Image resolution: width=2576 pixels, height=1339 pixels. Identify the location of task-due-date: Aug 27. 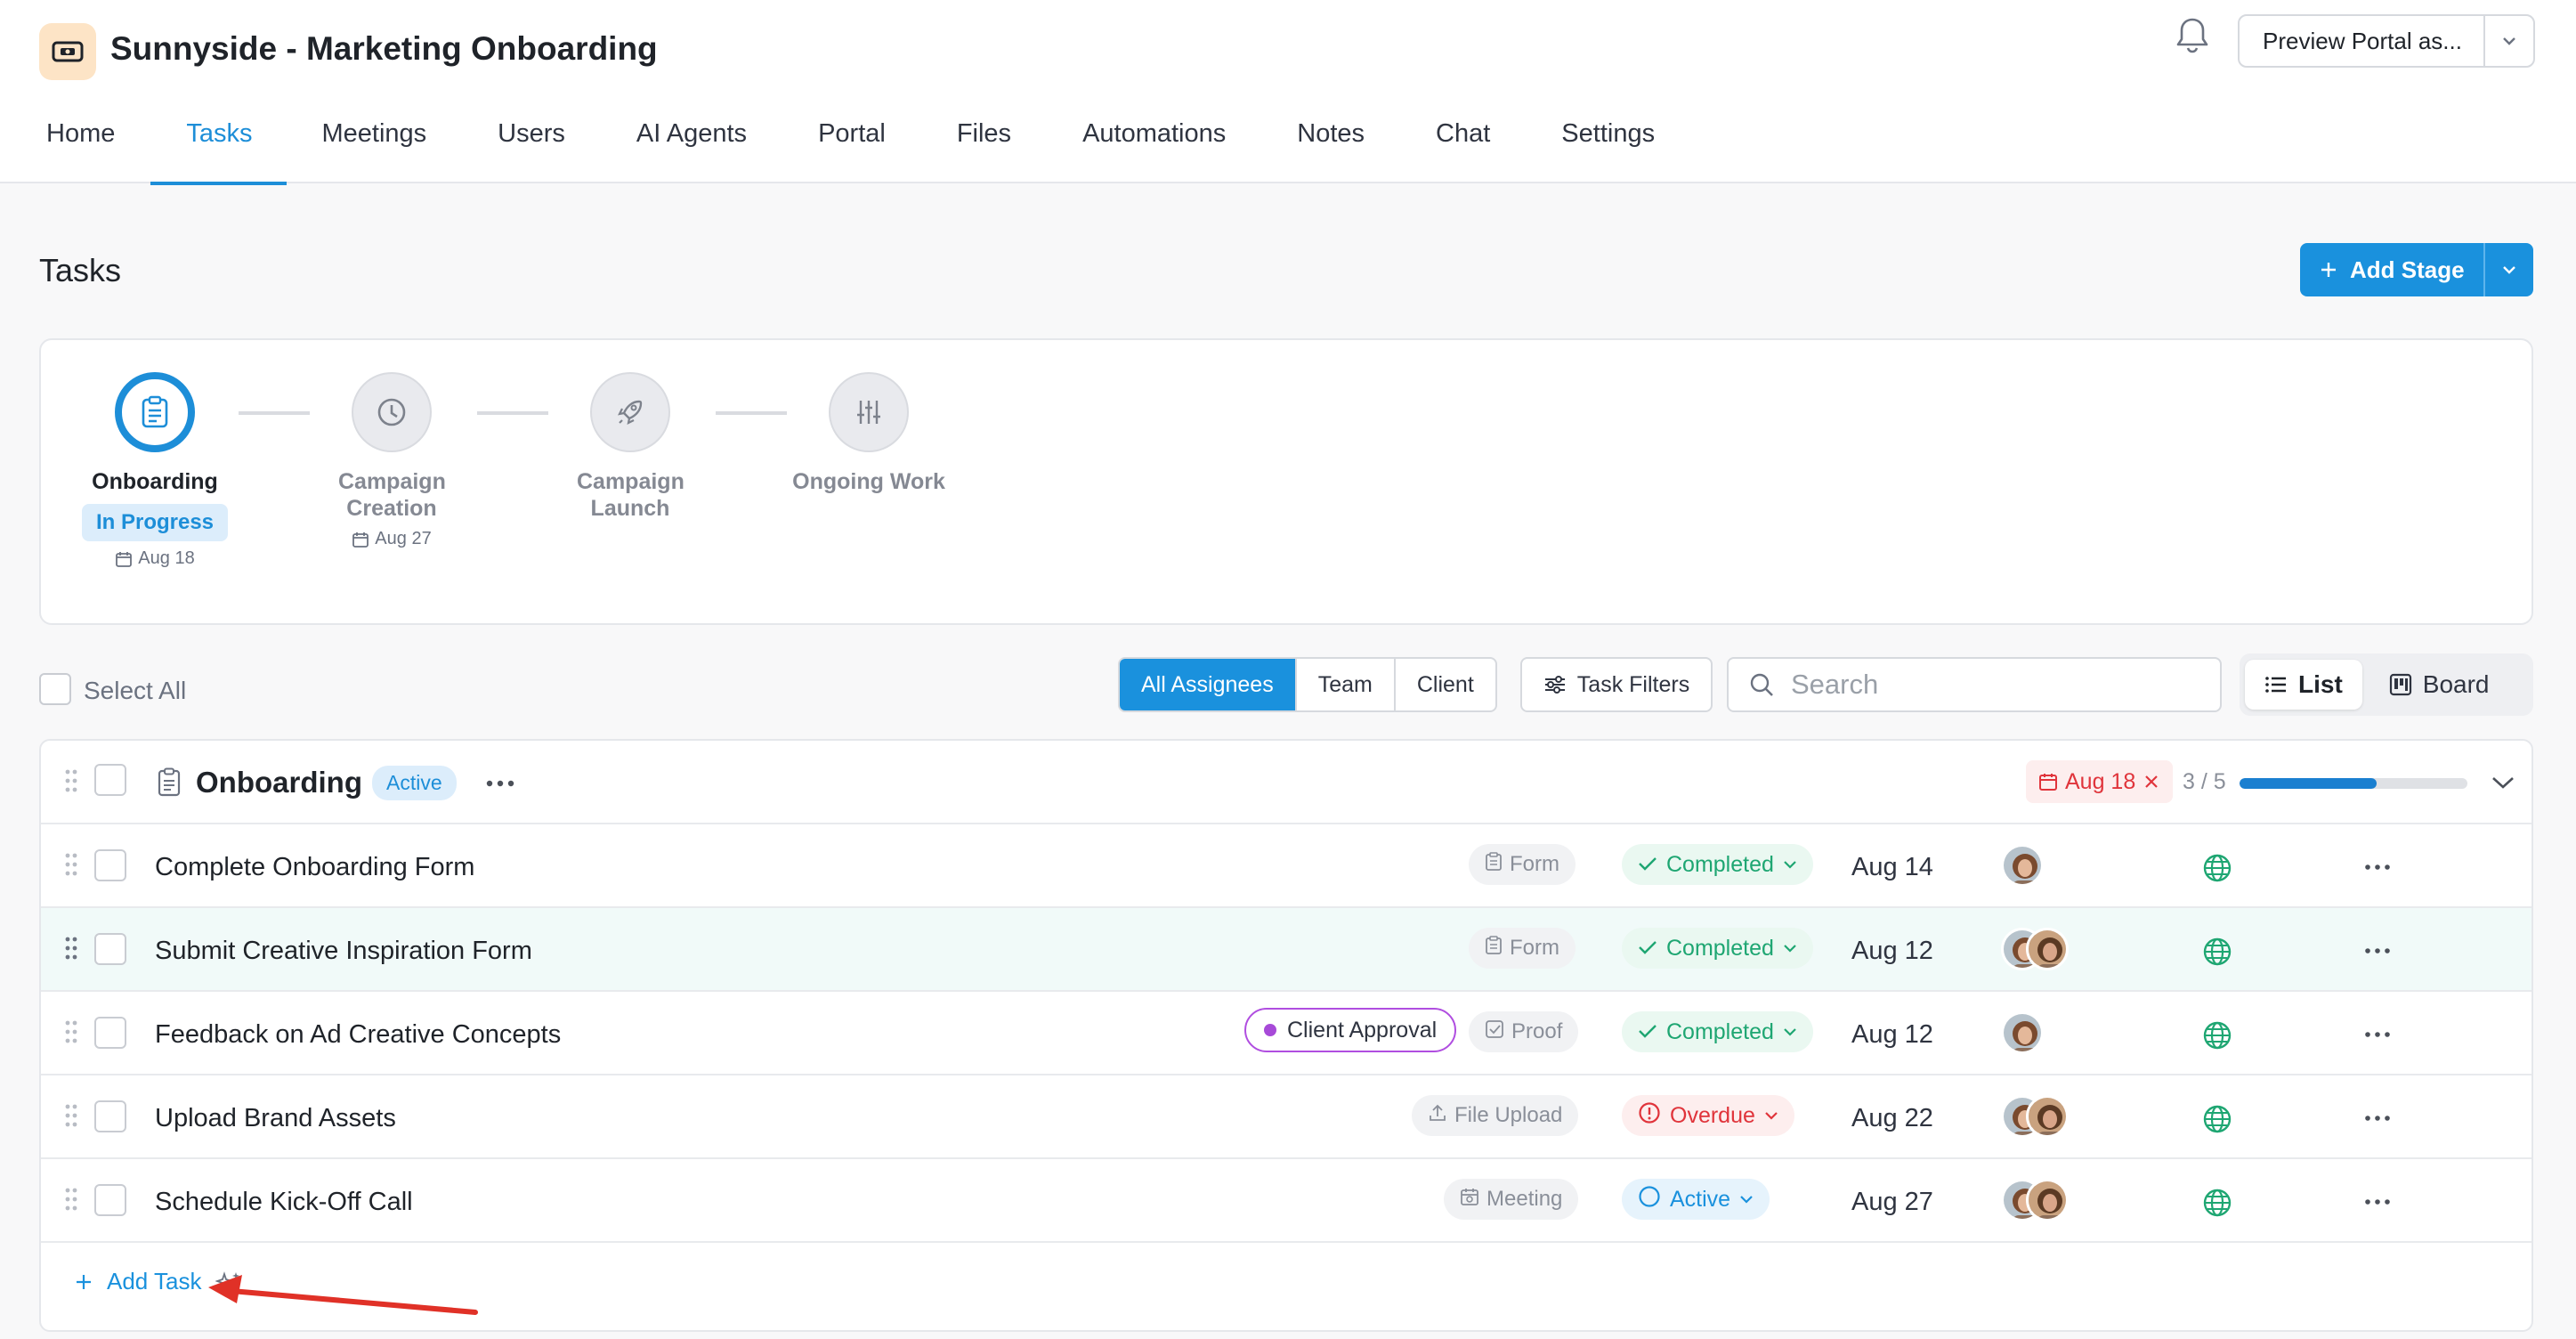
(1892, 1203).